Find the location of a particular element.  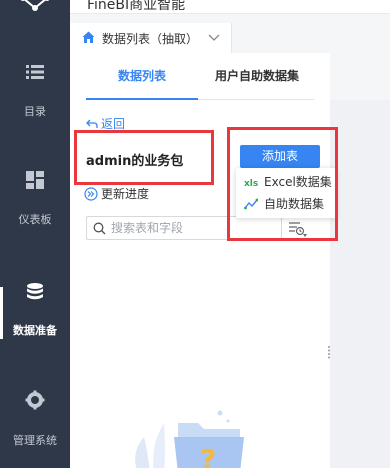

update-progress-link: 更新进度 is located at coordinates (116, 193).